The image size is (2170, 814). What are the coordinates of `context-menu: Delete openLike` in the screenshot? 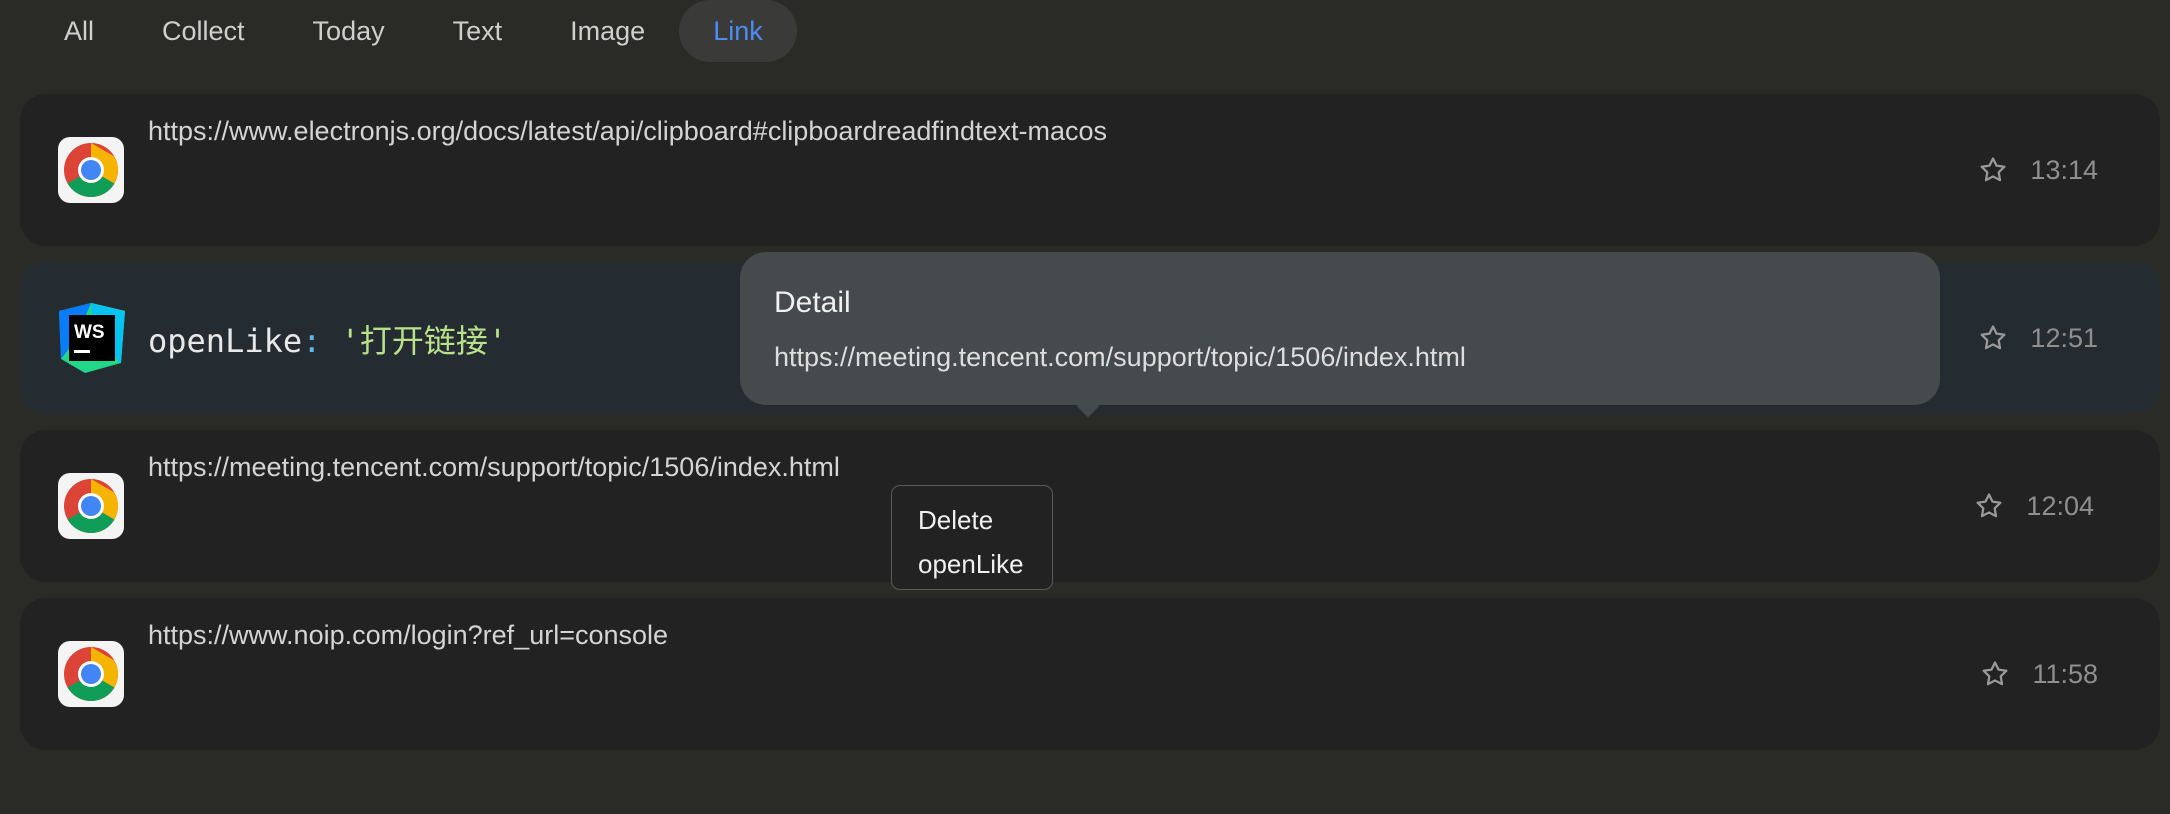 It's located at (972, 537).